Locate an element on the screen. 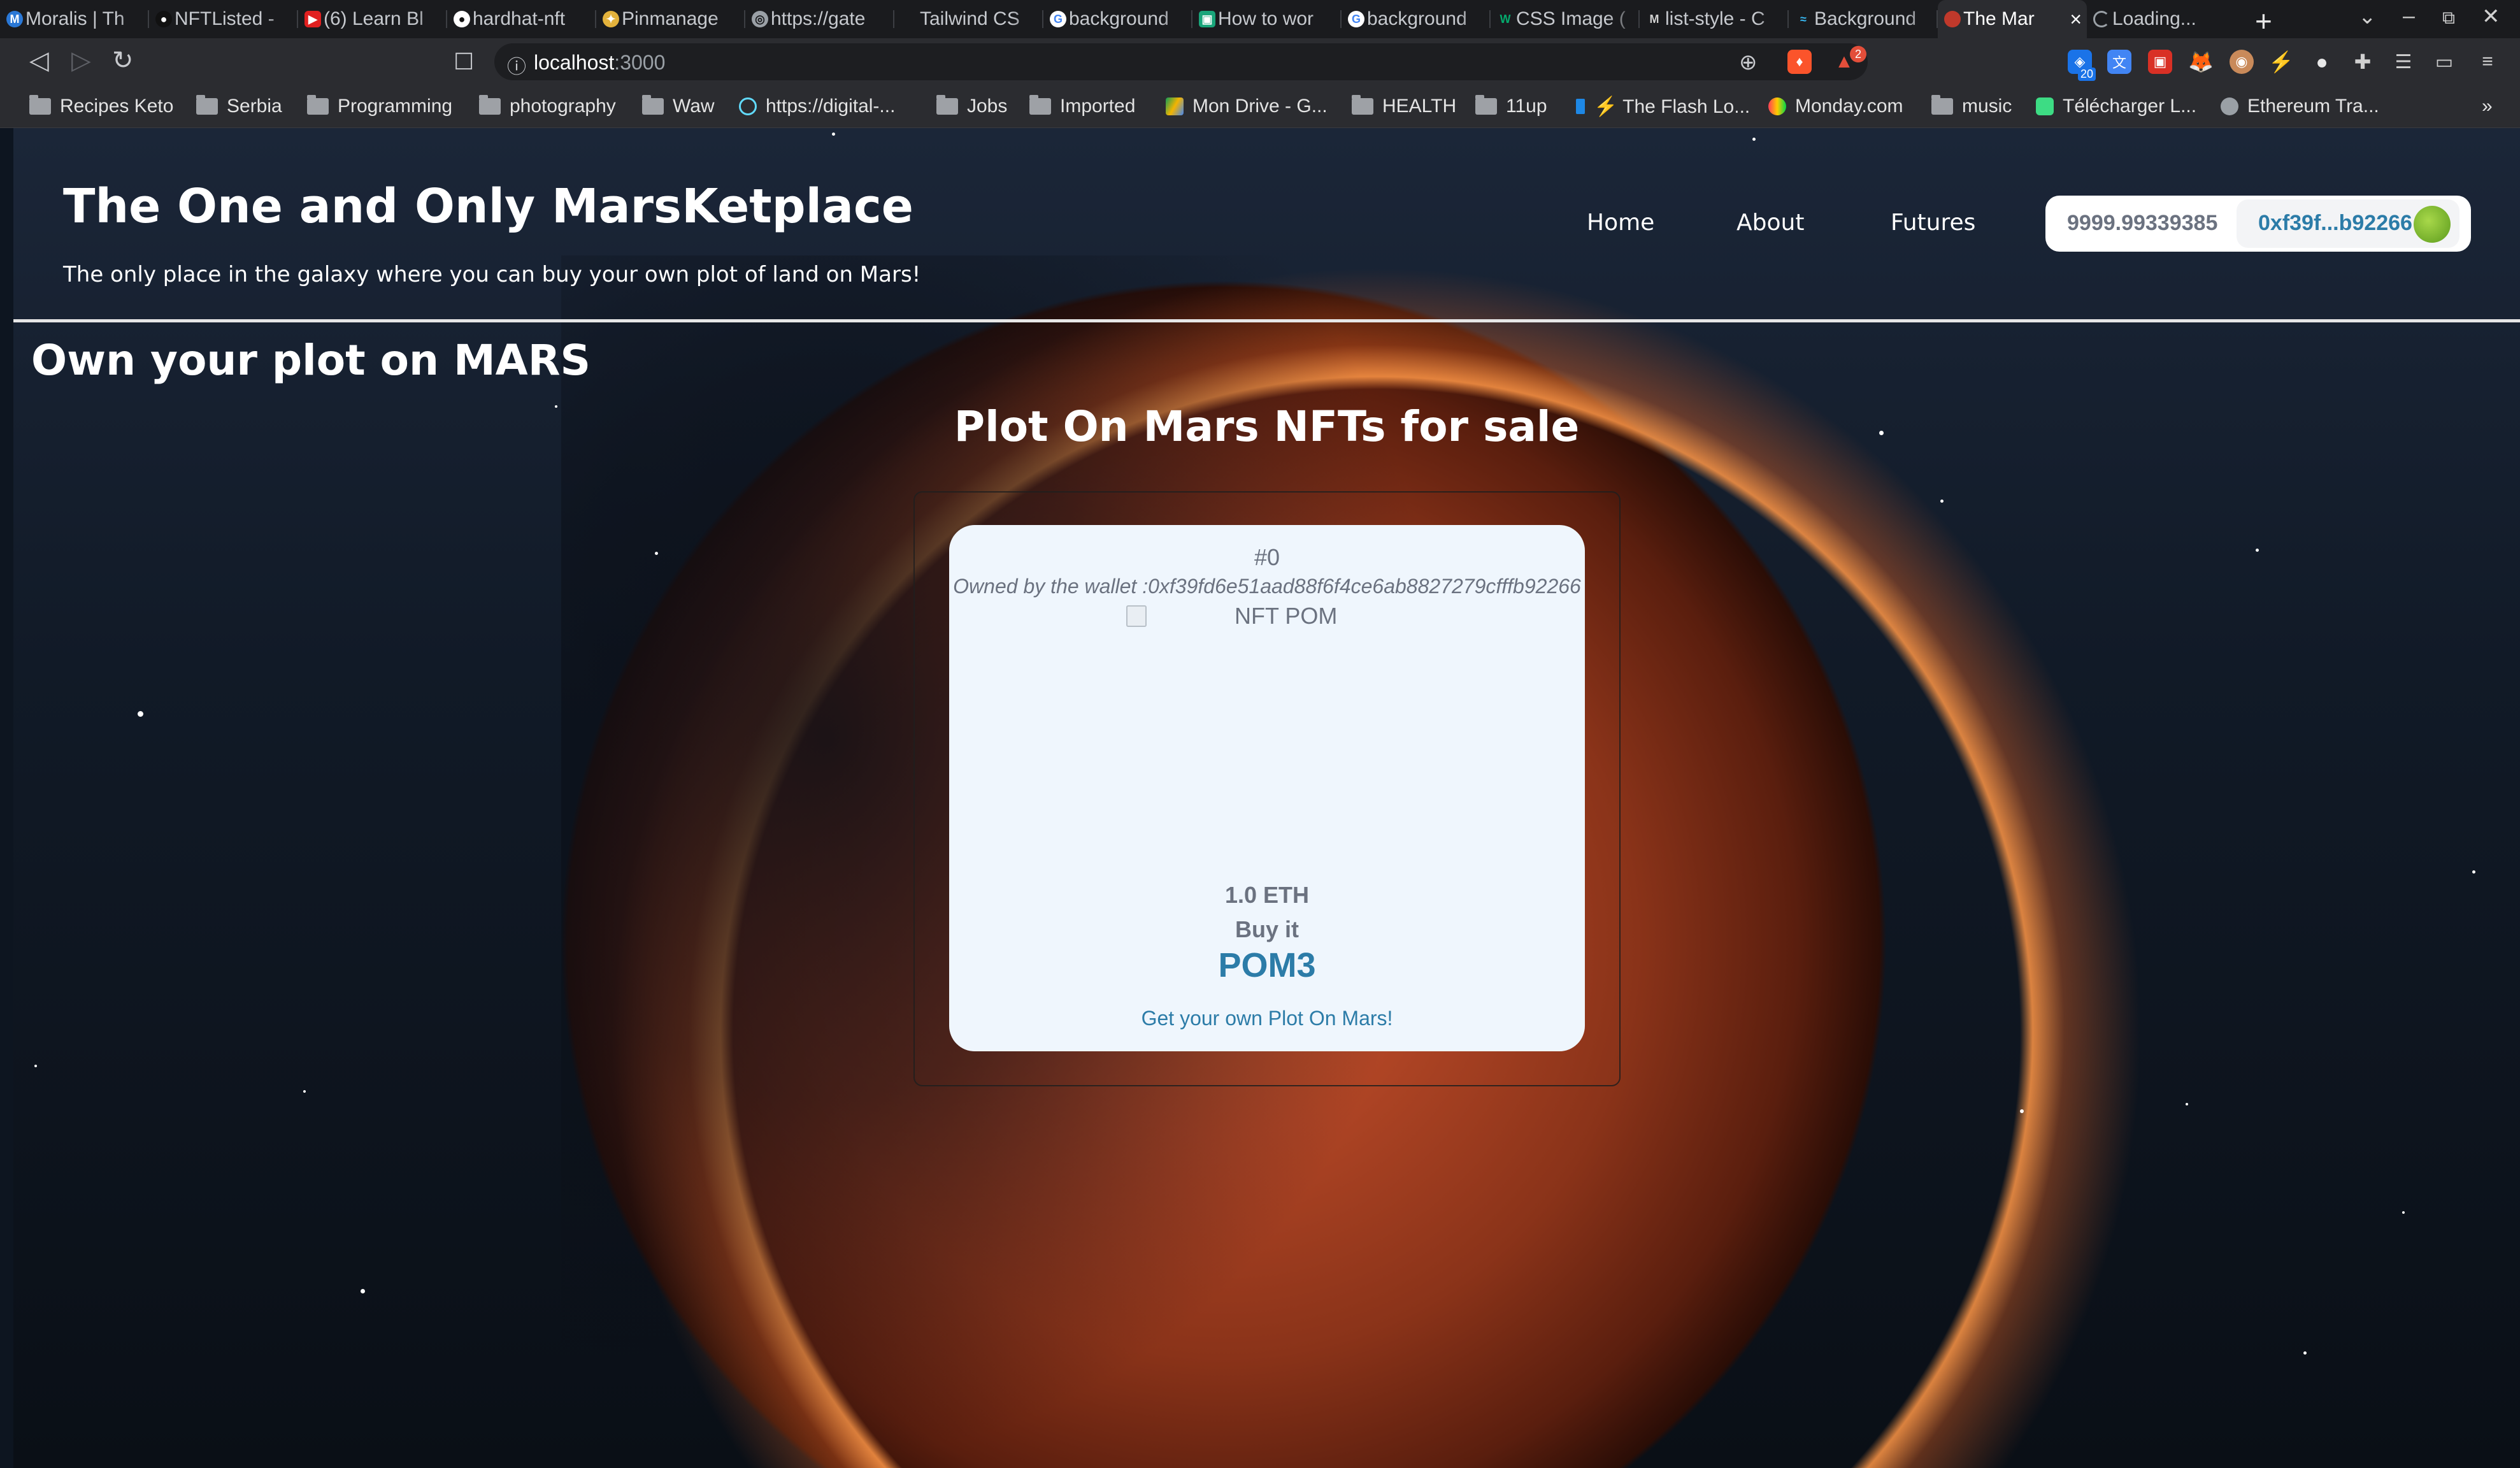  wallet-icon: ▭ is located at coordinates (2444, 62).